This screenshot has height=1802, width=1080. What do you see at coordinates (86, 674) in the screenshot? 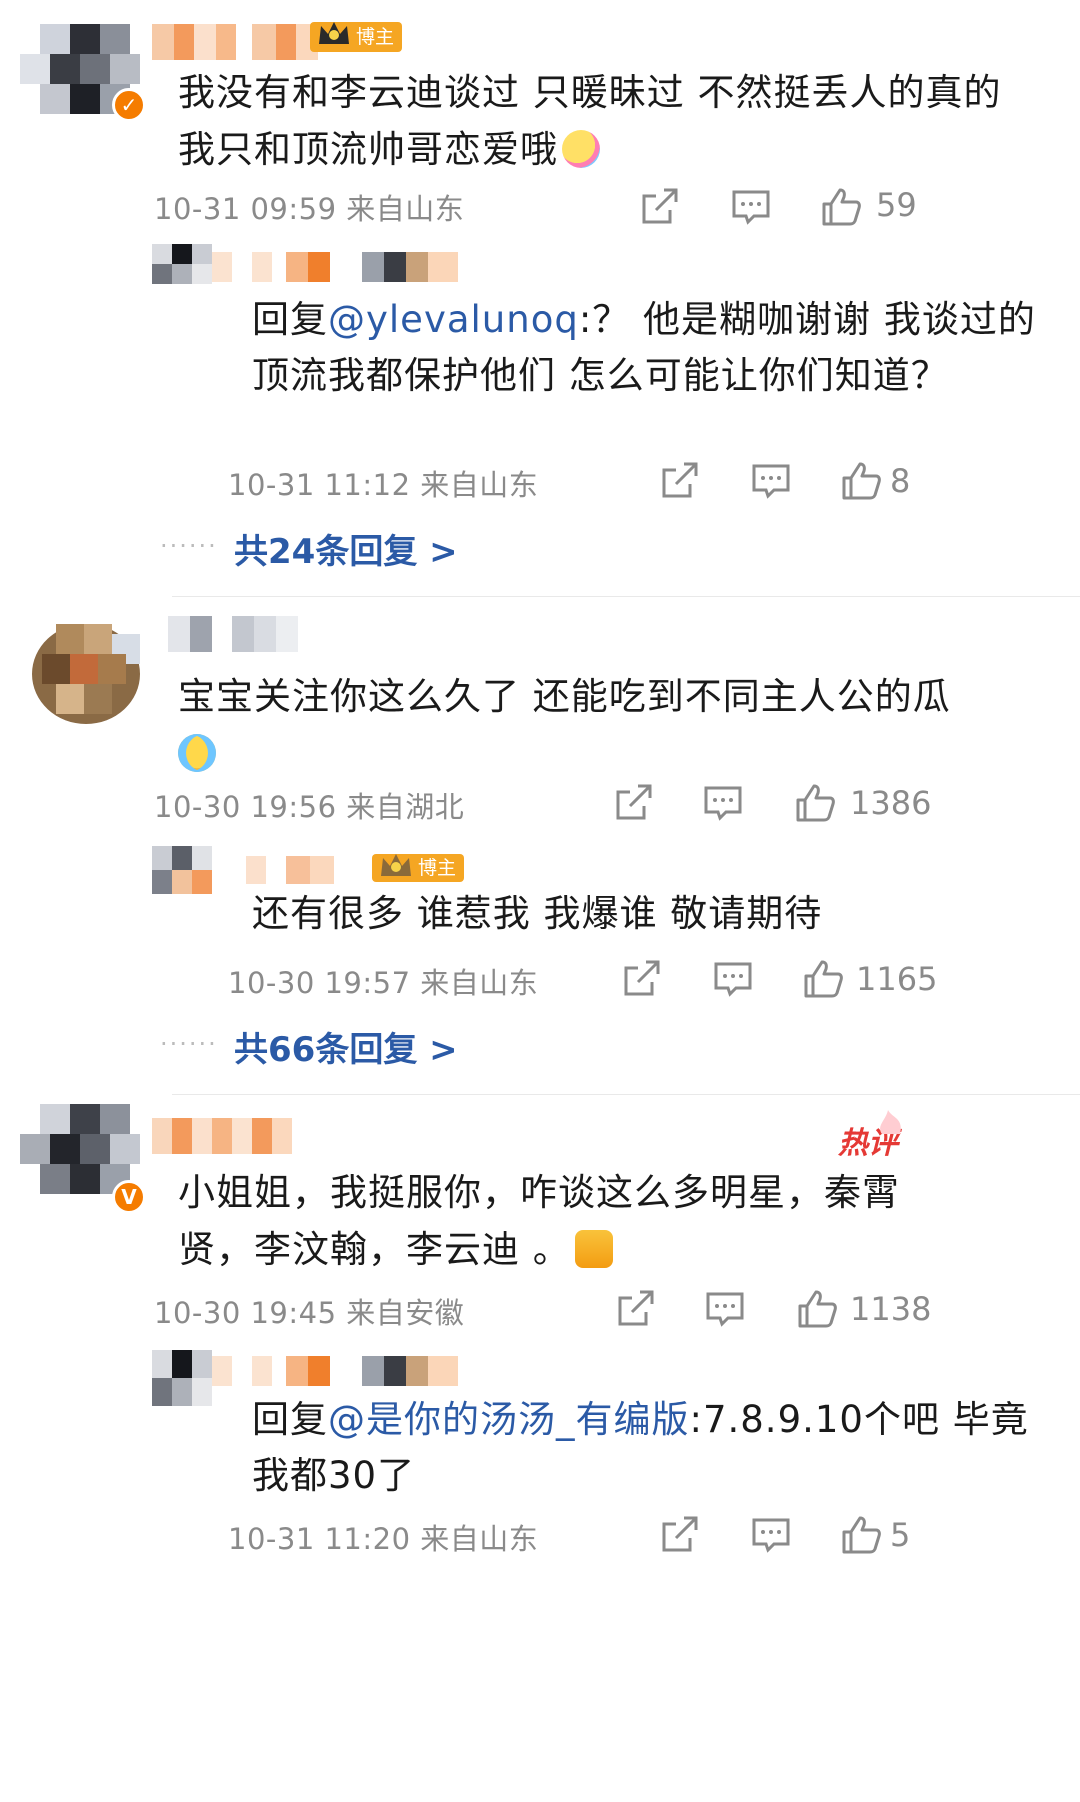
I see `avatar` at bounding box center [86, 674].